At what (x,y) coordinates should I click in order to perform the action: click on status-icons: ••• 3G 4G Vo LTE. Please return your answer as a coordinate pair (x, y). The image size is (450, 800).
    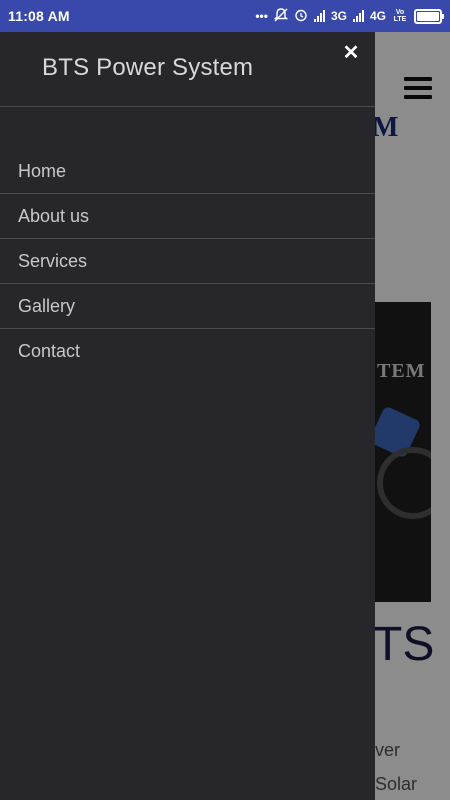
    Looking at the image, I should click on (349, 16).